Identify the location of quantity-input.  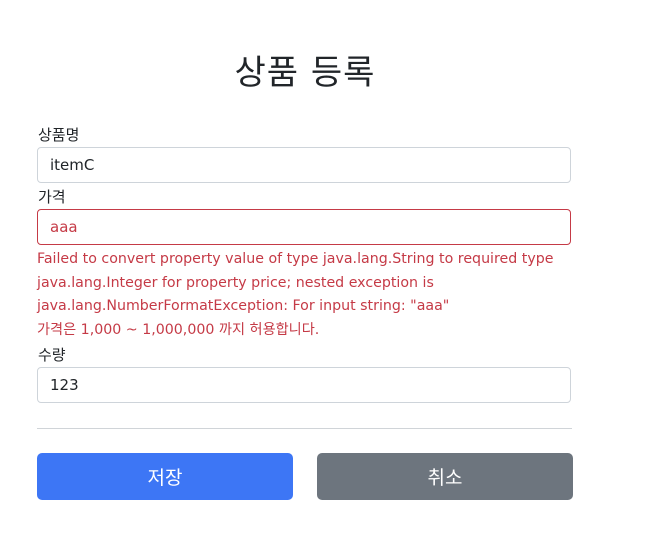
(304, 385).